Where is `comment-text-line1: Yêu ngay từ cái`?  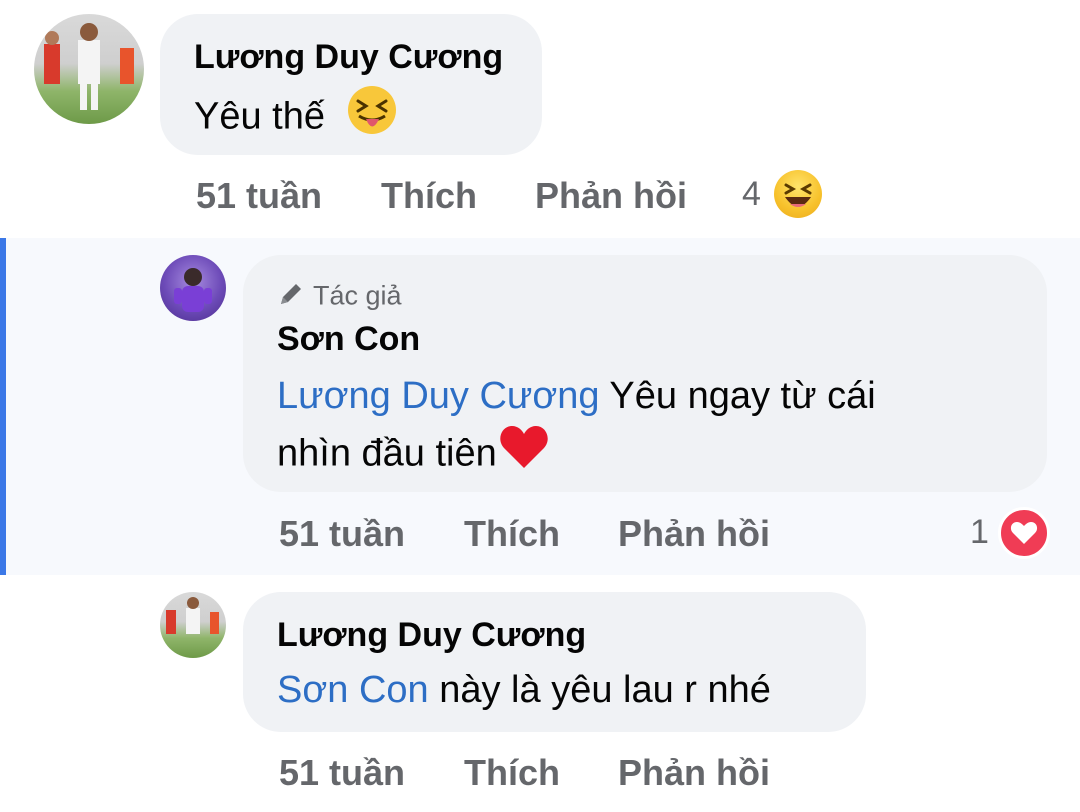
comment-text-line1: Yêu ngay từ cái is located at coordinates (737, 396).